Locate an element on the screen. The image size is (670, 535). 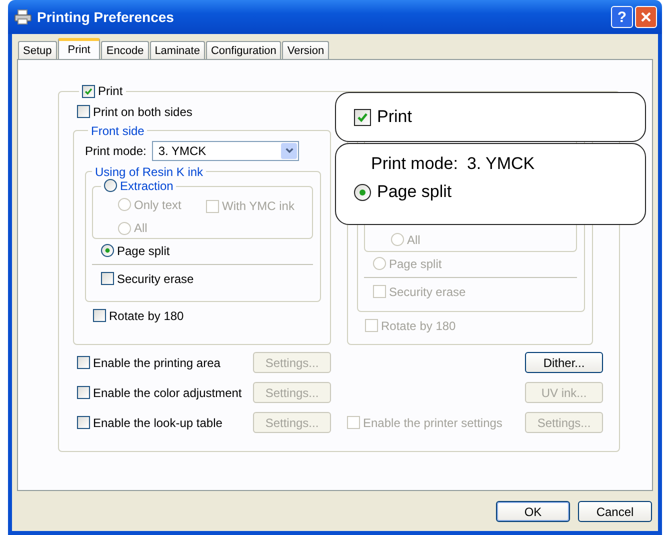
option-label: Enable the printing area is located at coordinates (156, 363).